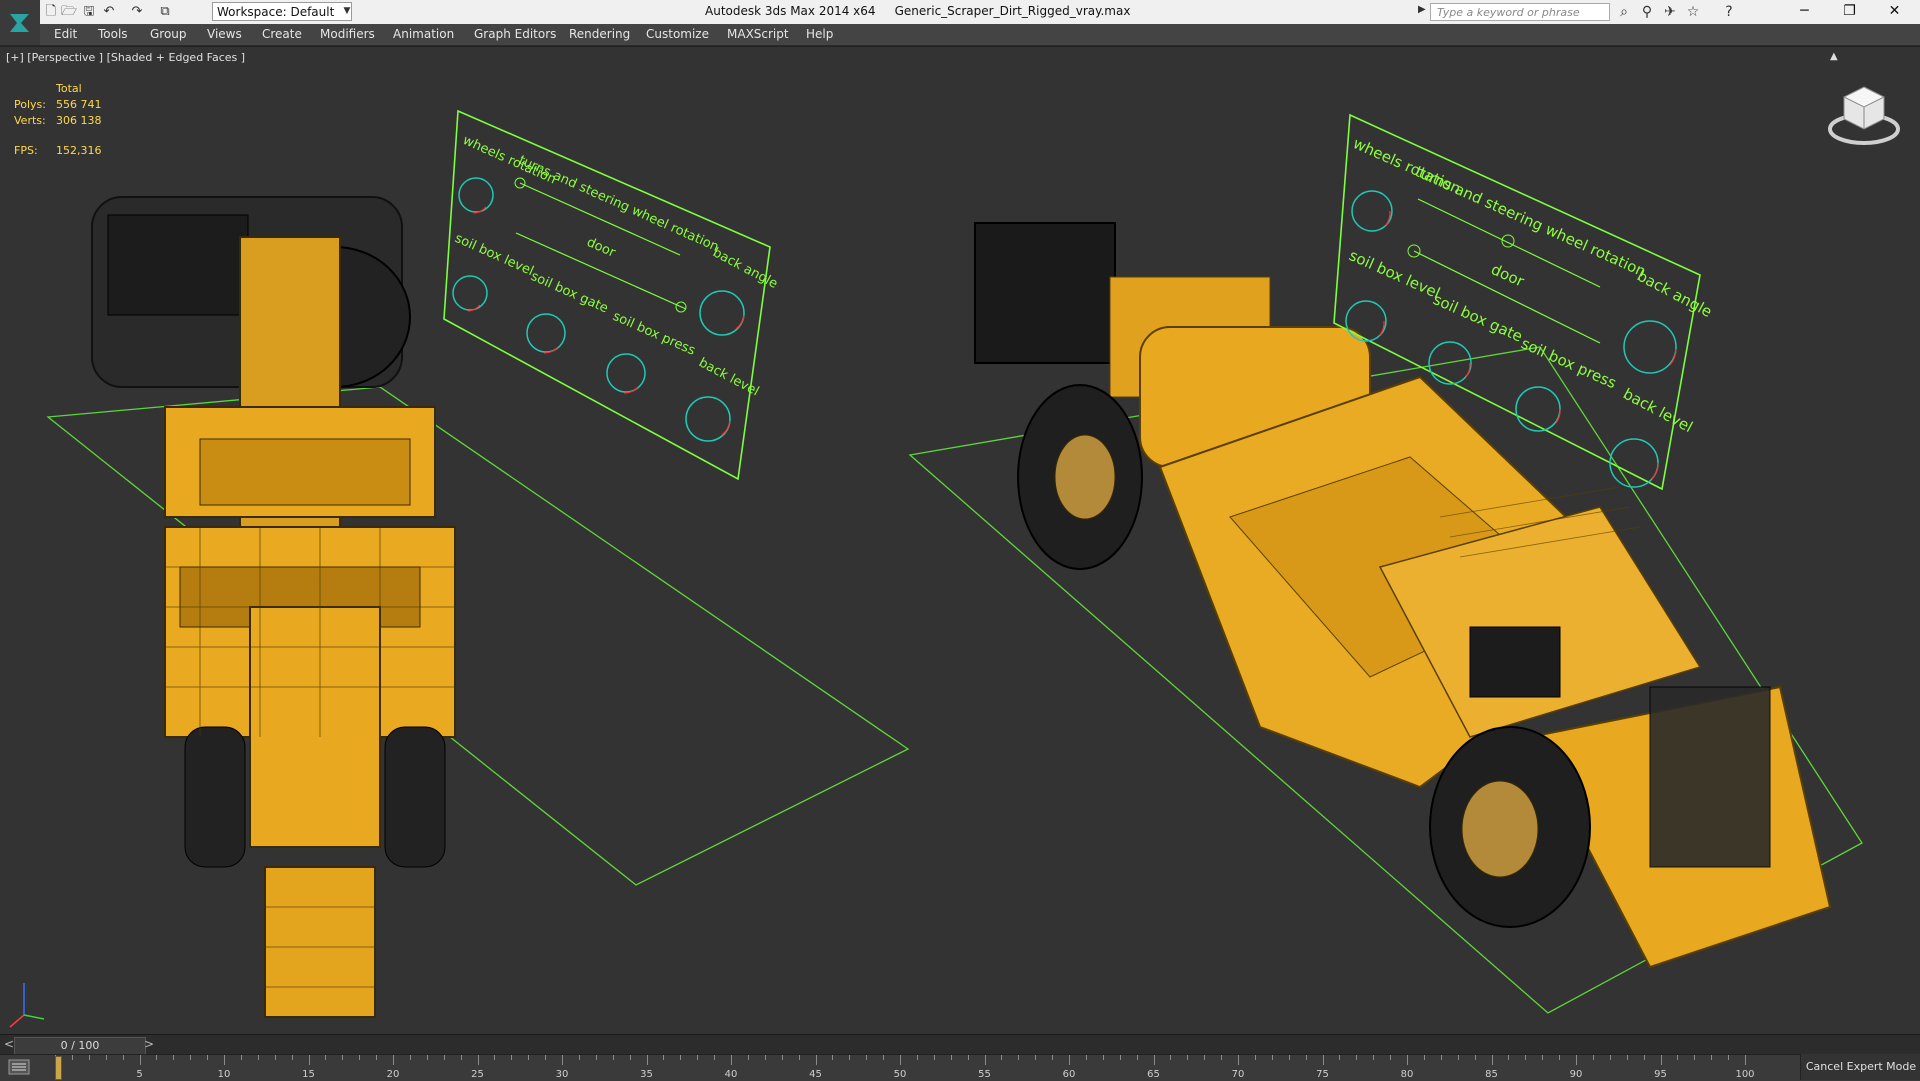 This screenshot has height=1081, width=1920. I want to click on menu-rendering: Rendering, so click(599, 34).